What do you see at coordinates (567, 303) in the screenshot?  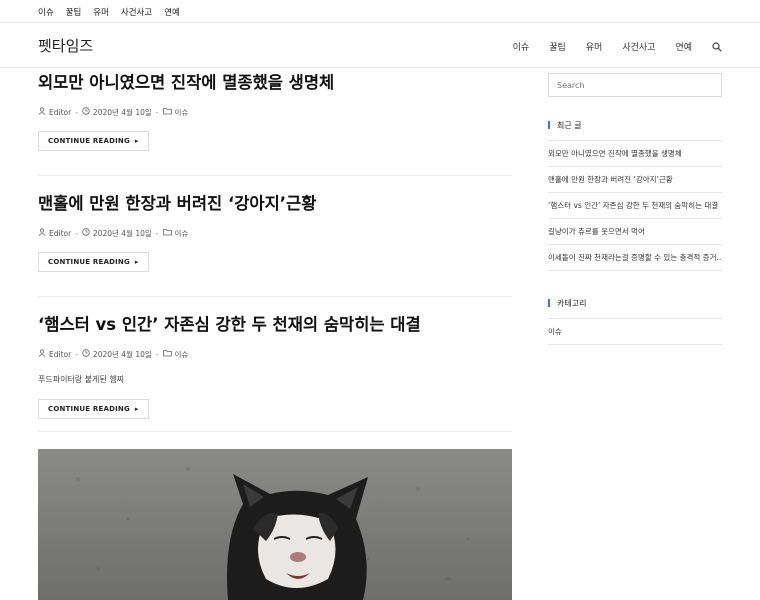 I see `categories-title: 카테고리` at bounding box center [567, 303].